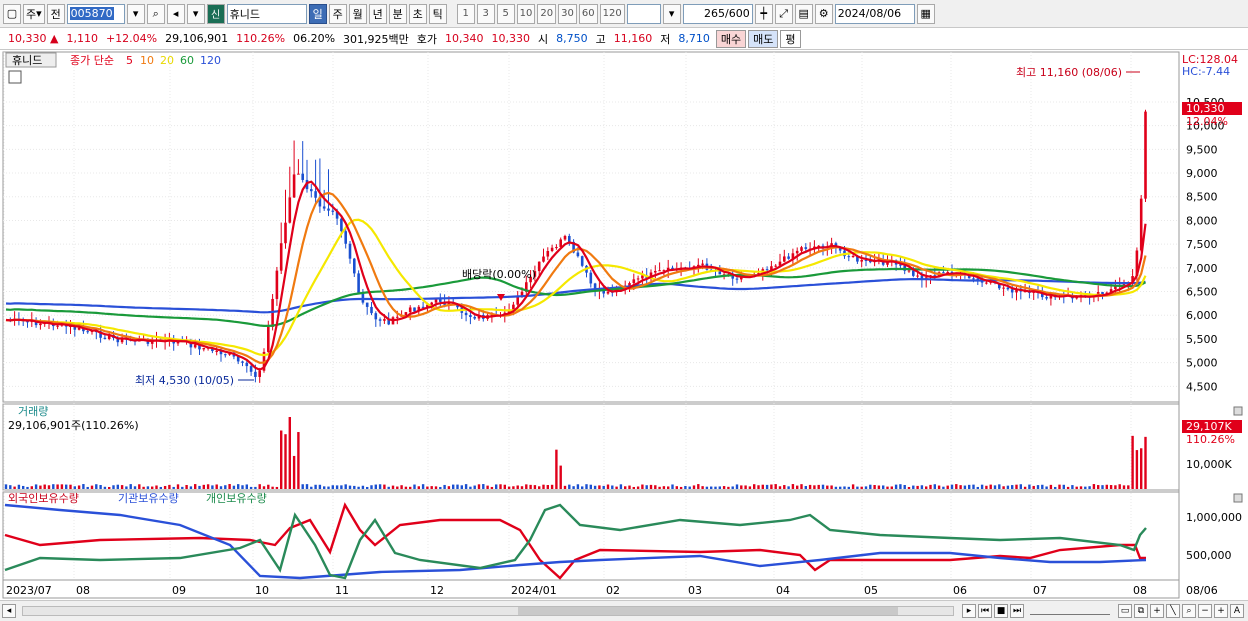 The height and width of the screenshot is (621, 1248). What do you see at coordinates (871, 590) in the screenshot?
I see `x-tick-10: 05` at bounding box center [871, 590].